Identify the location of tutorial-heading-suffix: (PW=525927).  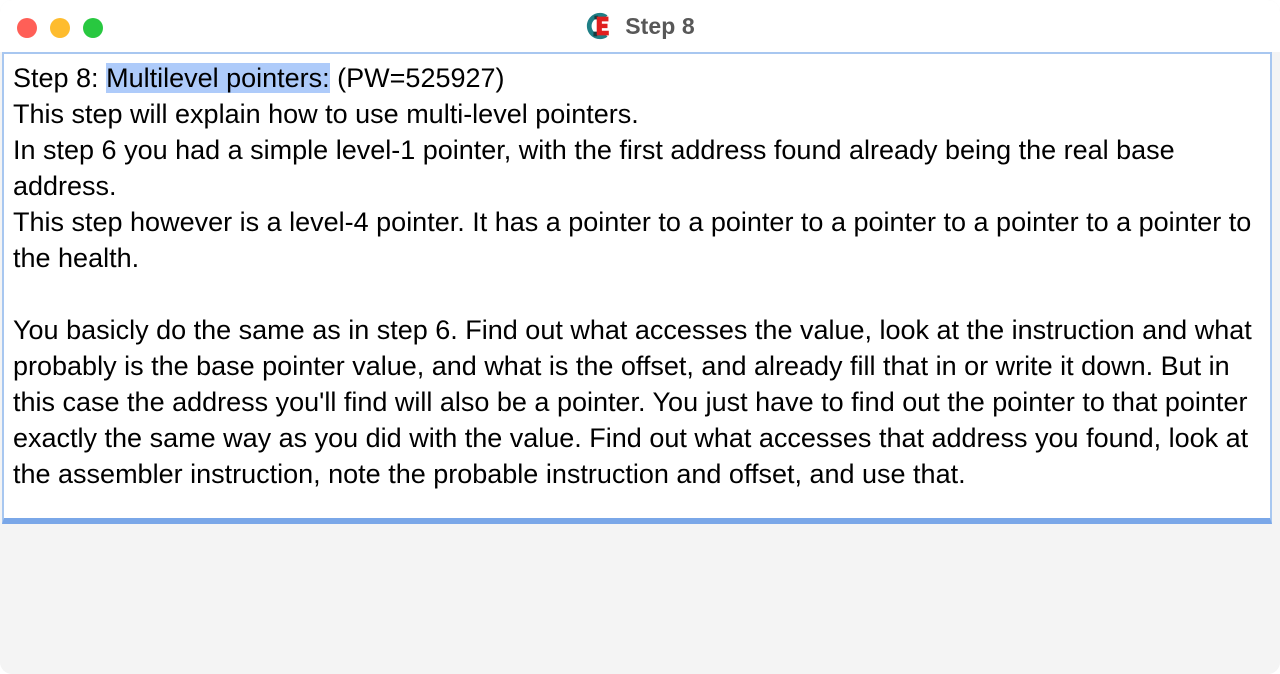
(417, 78).